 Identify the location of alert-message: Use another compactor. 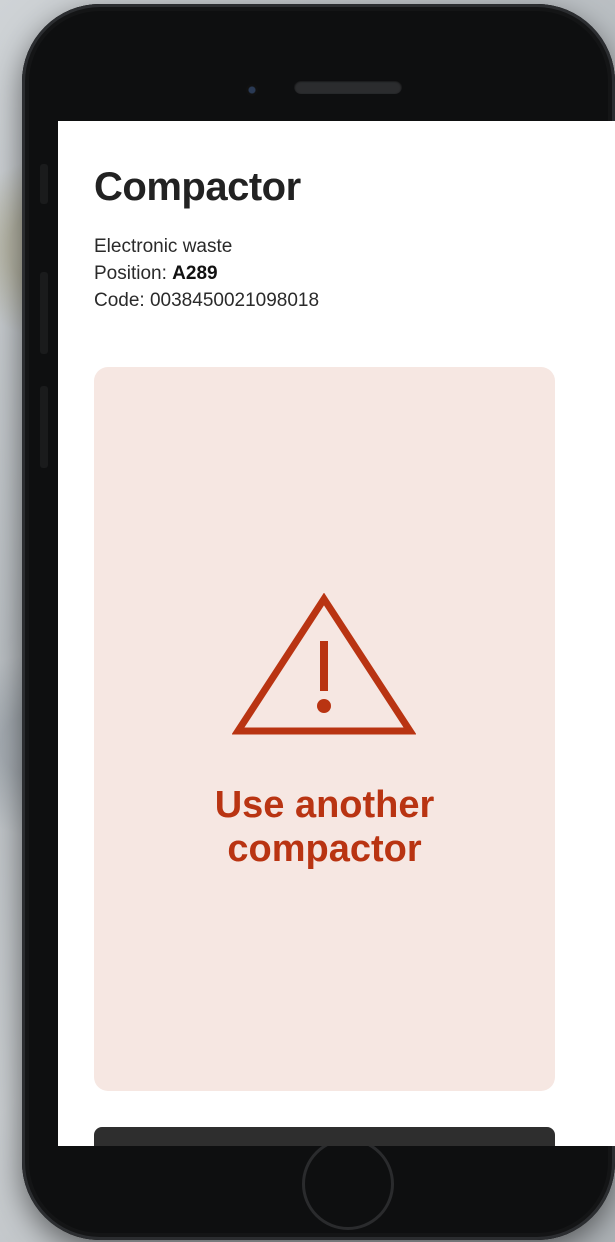
(324, 827).